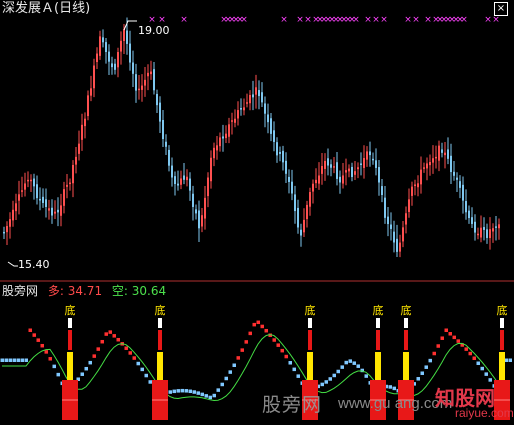 This screenshot has width=514, height=425. I want to click on signal-red-stack, so click(378, 340).